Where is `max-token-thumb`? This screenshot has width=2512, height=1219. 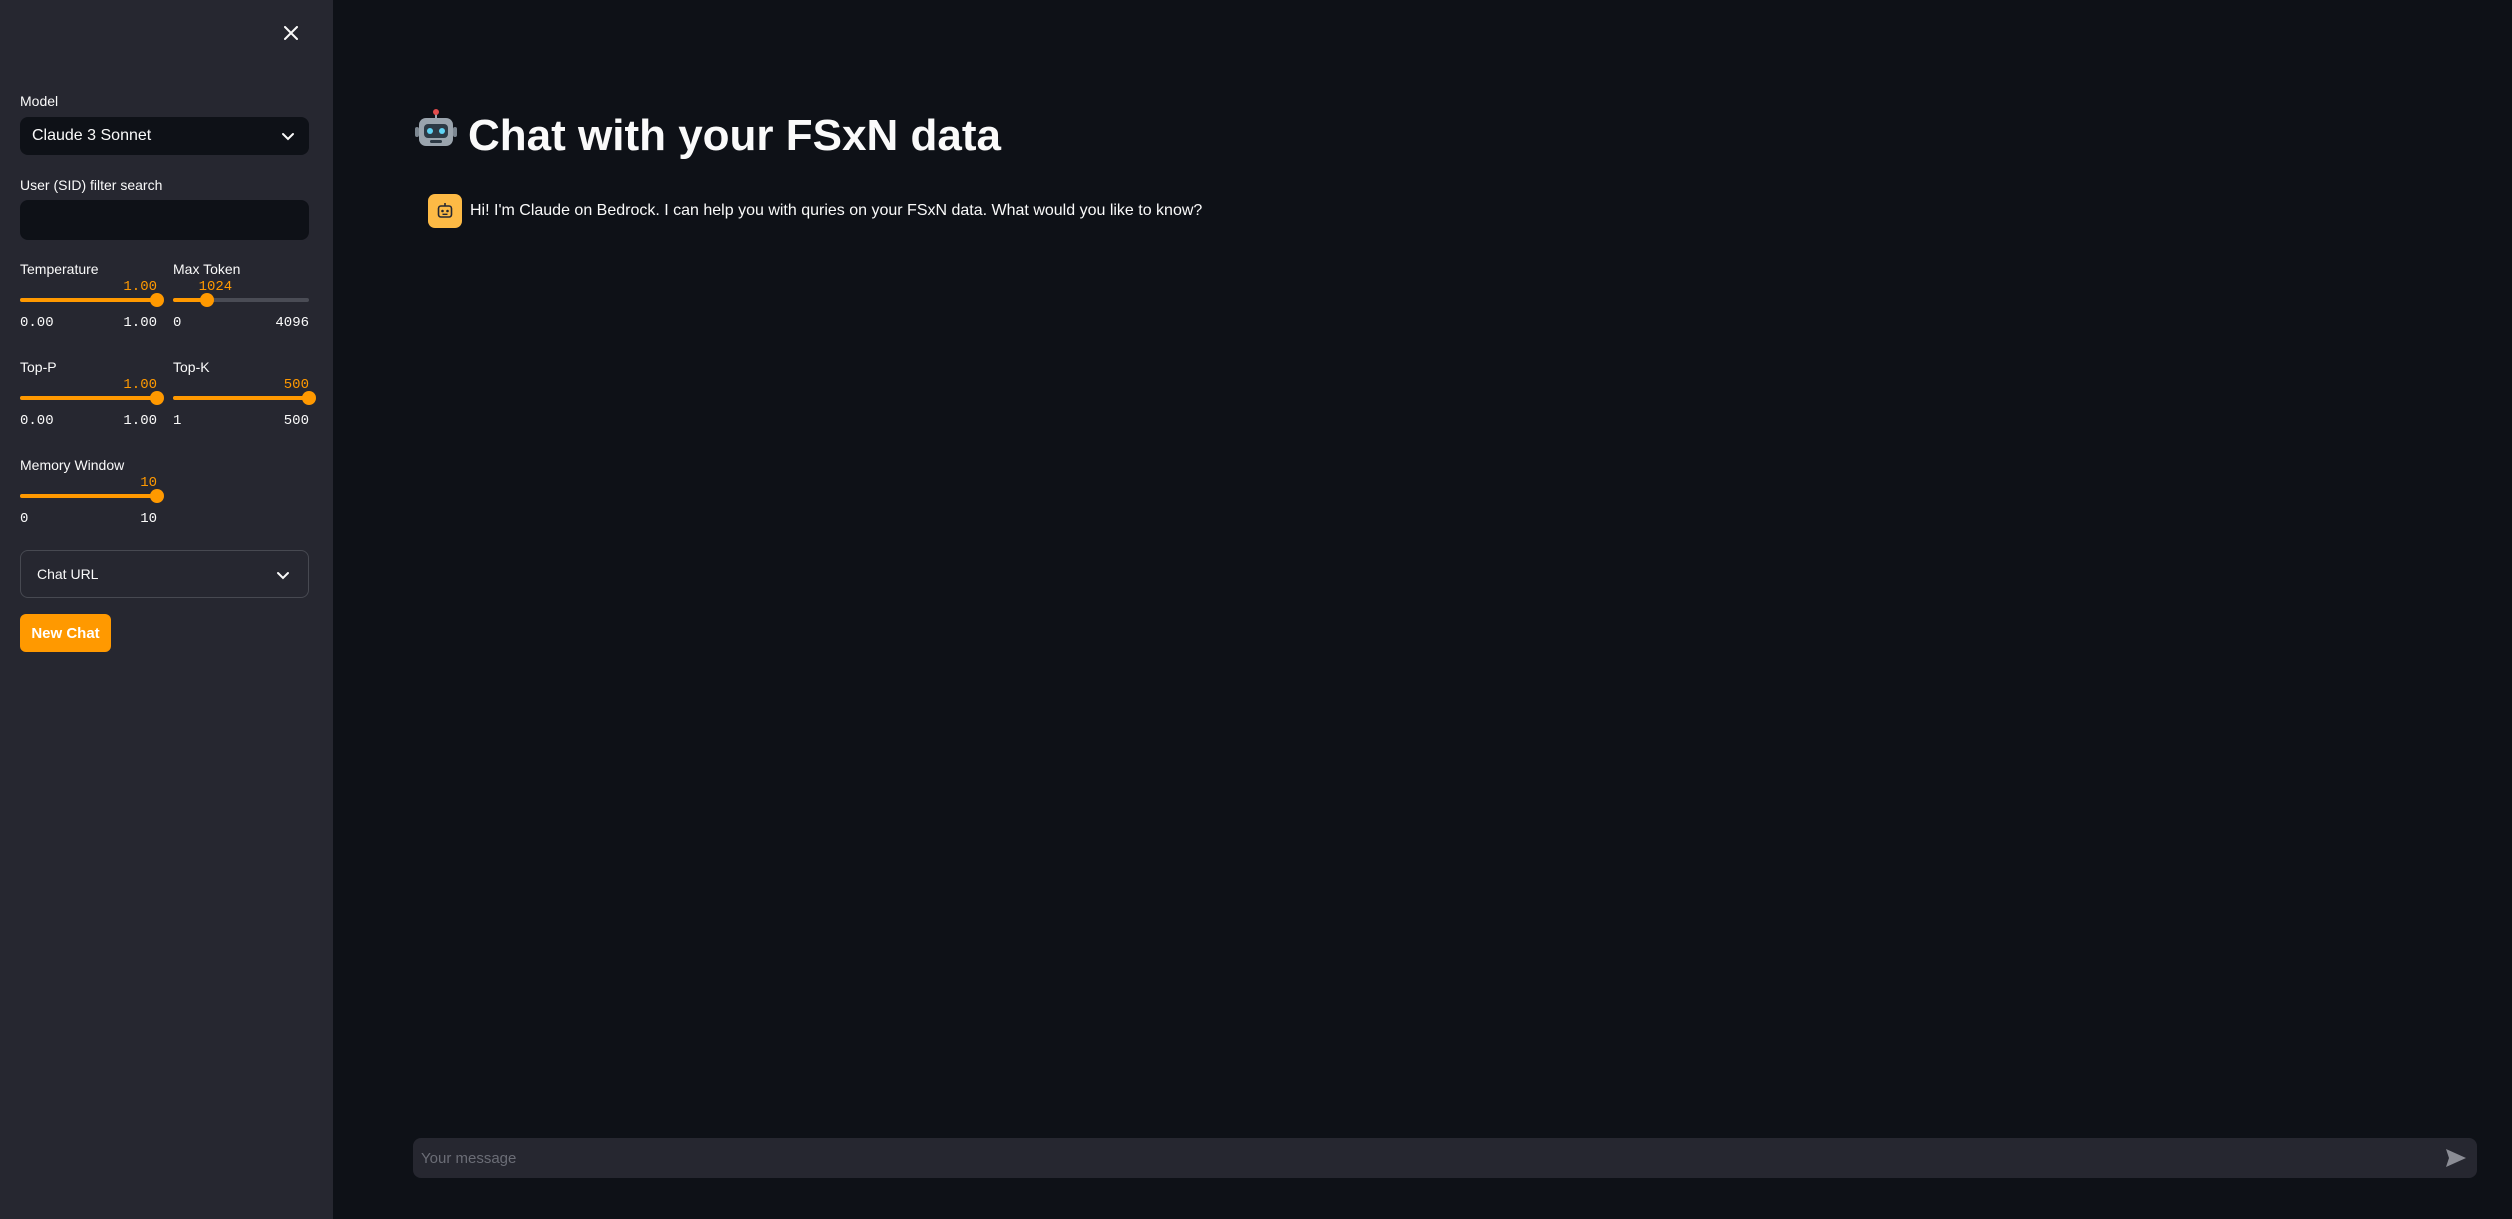
max-token-thumb is located at coordinates (207, 300).